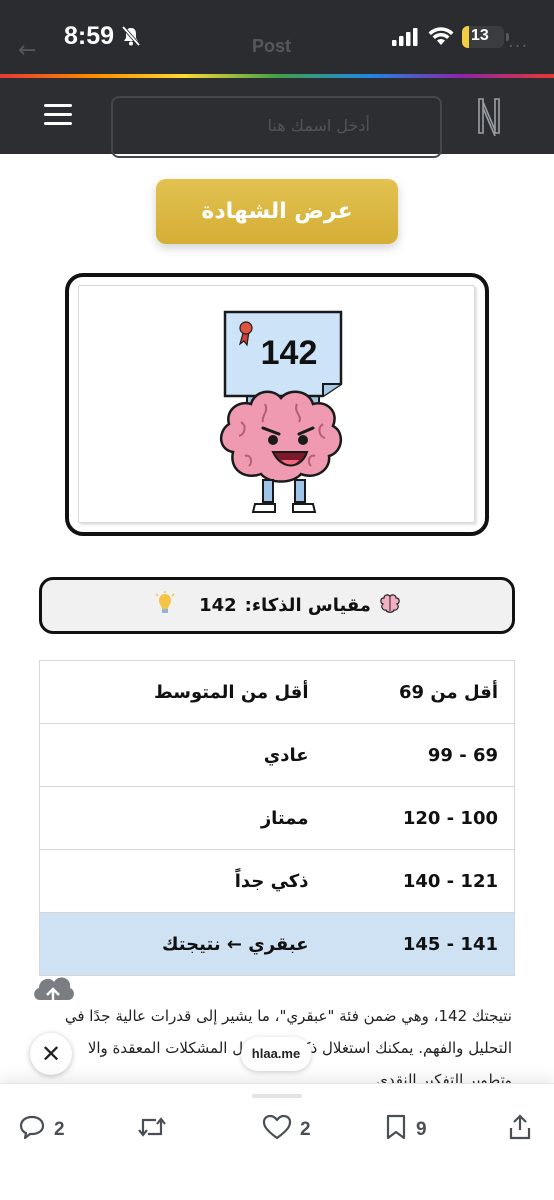  I want to click on post-title: Post, so click(272, 46).